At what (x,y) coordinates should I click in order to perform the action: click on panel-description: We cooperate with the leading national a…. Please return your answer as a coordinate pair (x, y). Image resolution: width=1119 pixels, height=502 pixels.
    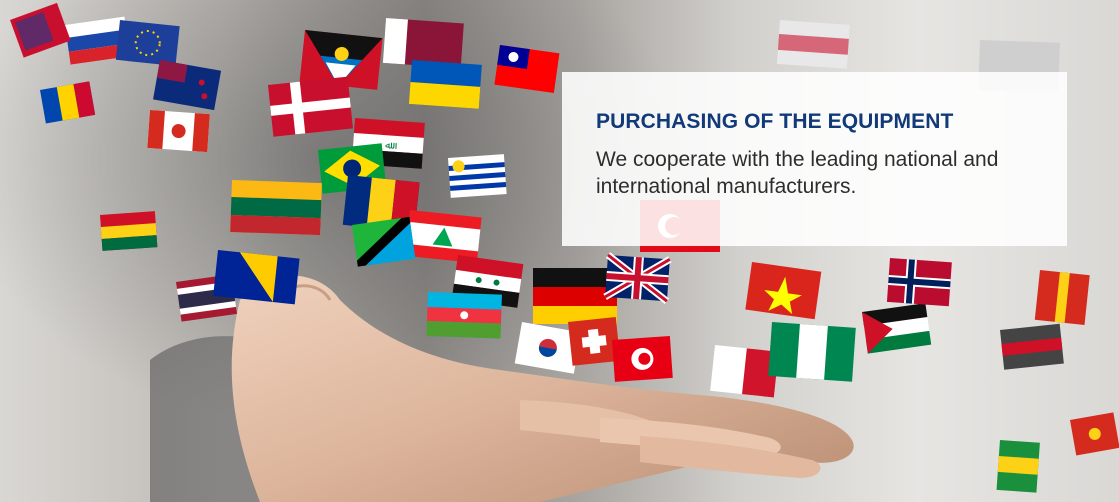
    Looking at the image, I should click on (797, 173).